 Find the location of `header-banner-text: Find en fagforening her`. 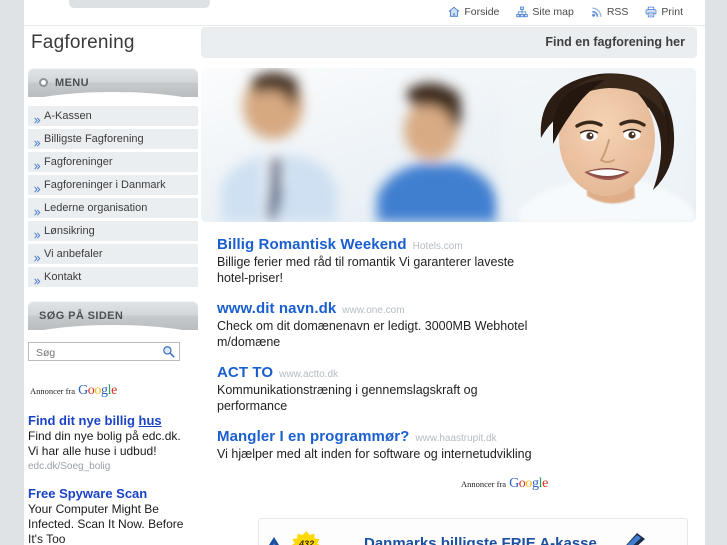

header-banner-text: Find en fagforening her is located at coordinates (615, 42).